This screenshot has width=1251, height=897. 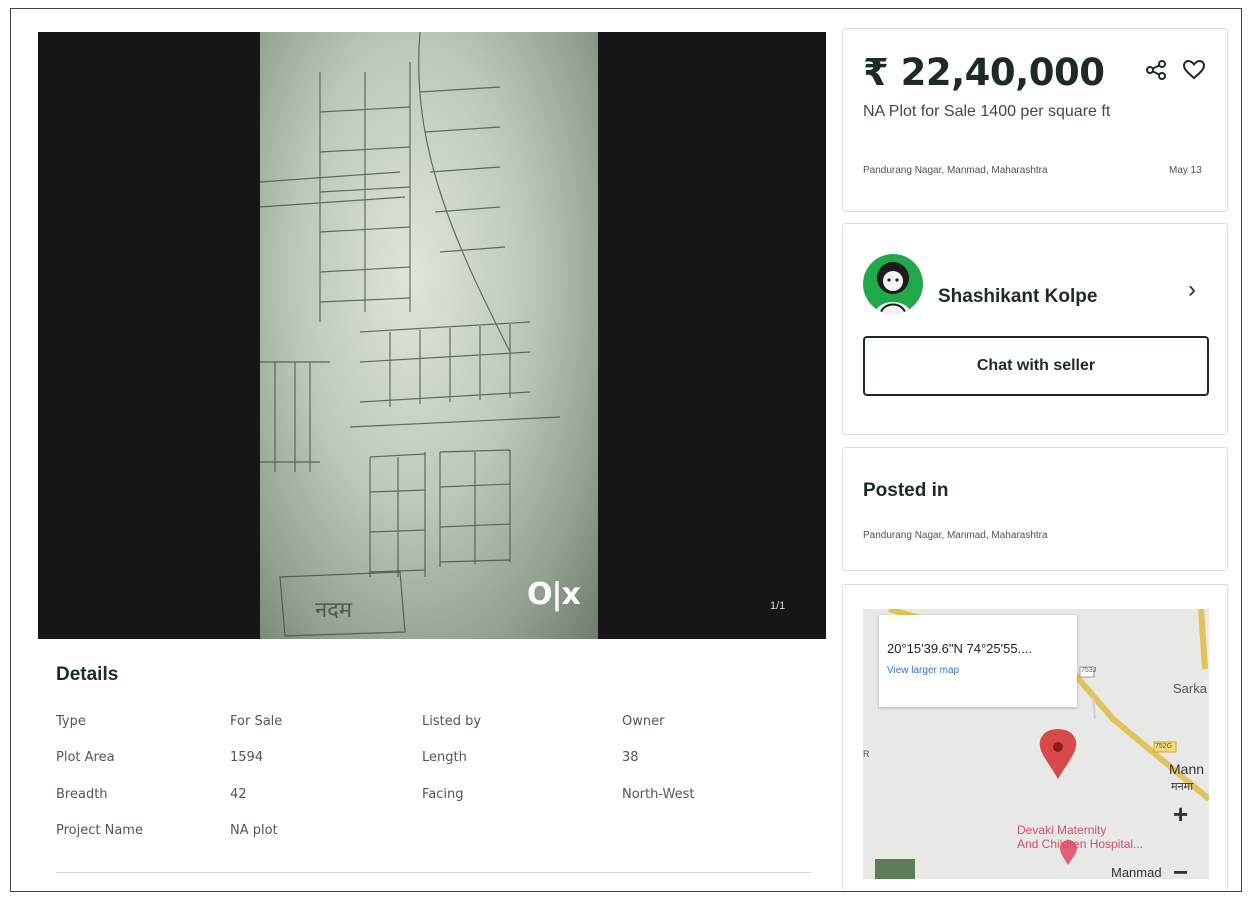 I want to click on share-icon, so click(x=1156, y=70).